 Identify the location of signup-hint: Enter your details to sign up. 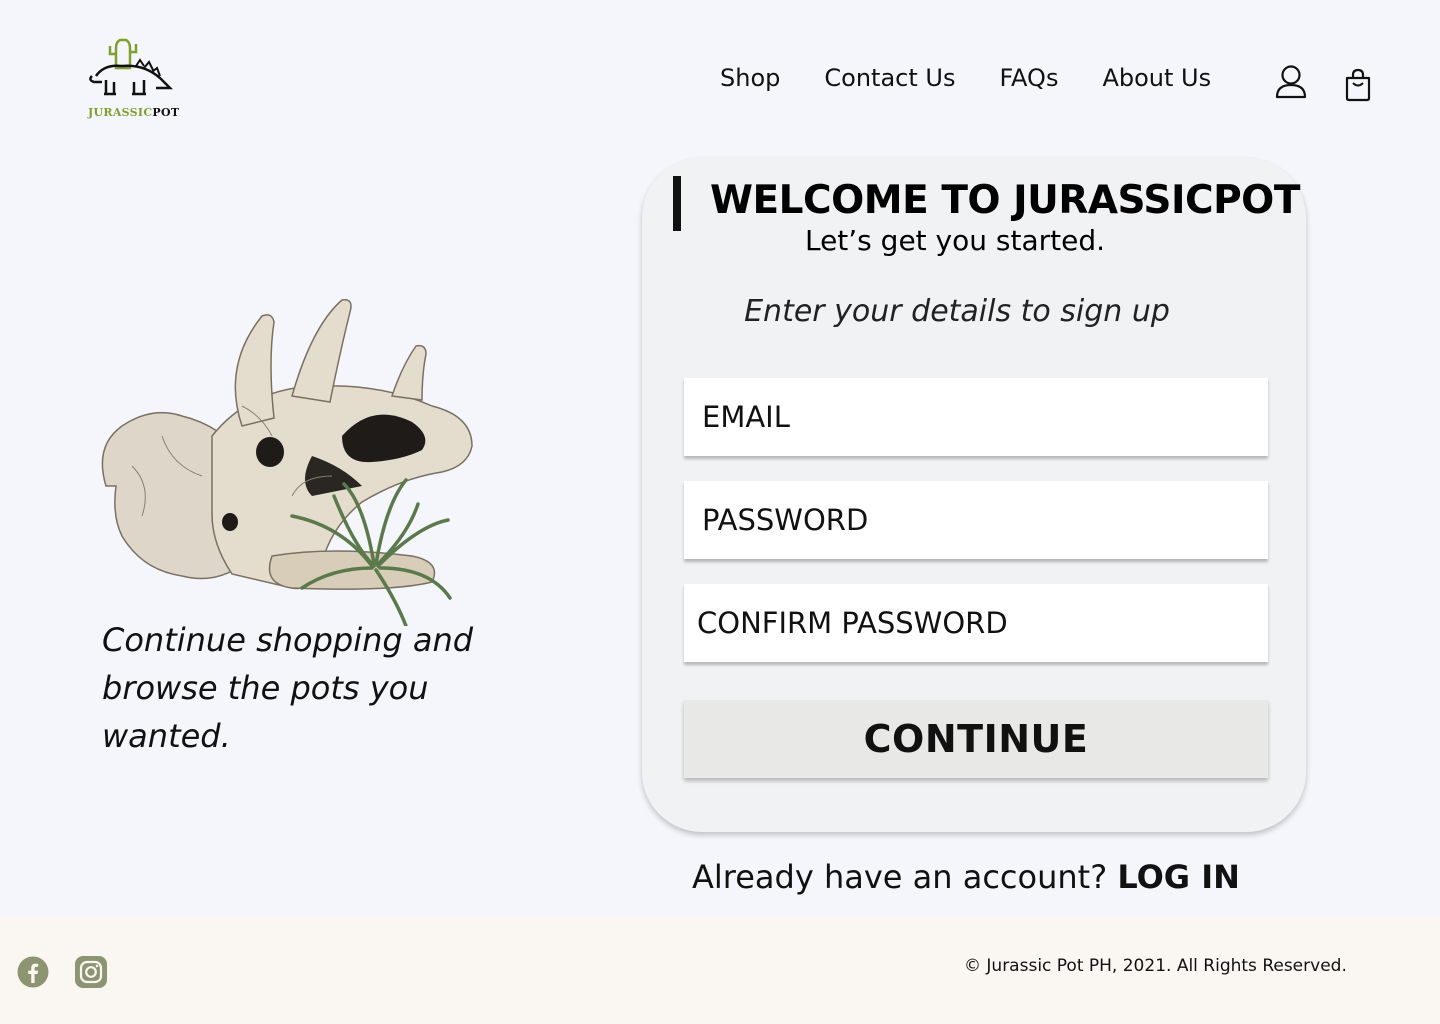
(957, 311).